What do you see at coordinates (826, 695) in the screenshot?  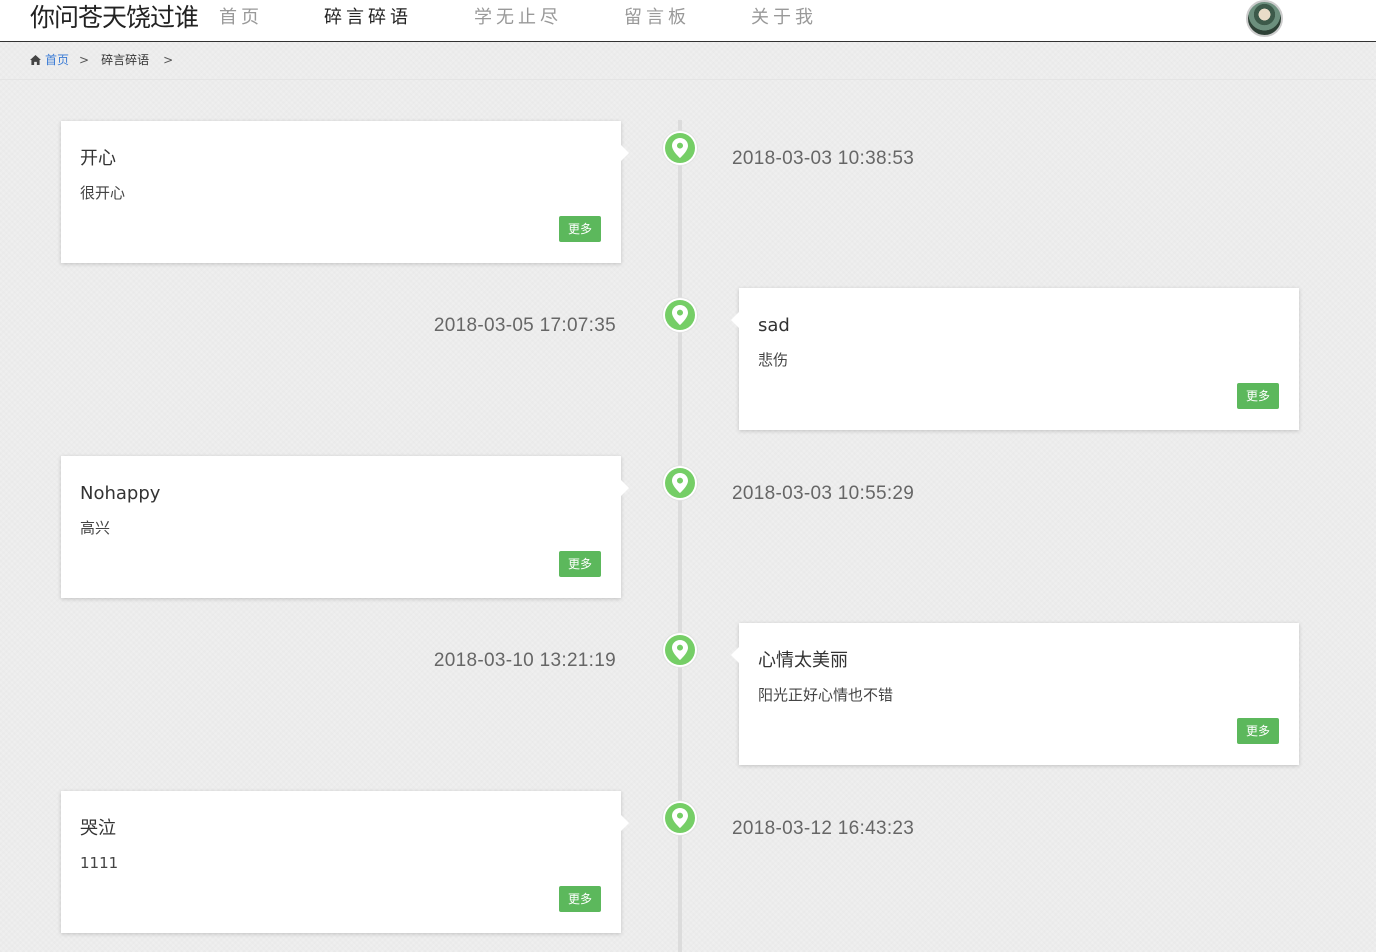 I see `card-text: 阳光正好心情也不错` at bounding box center [826, 695].